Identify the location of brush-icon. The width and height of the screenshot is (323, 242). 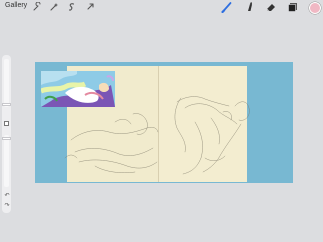
(227, 7).